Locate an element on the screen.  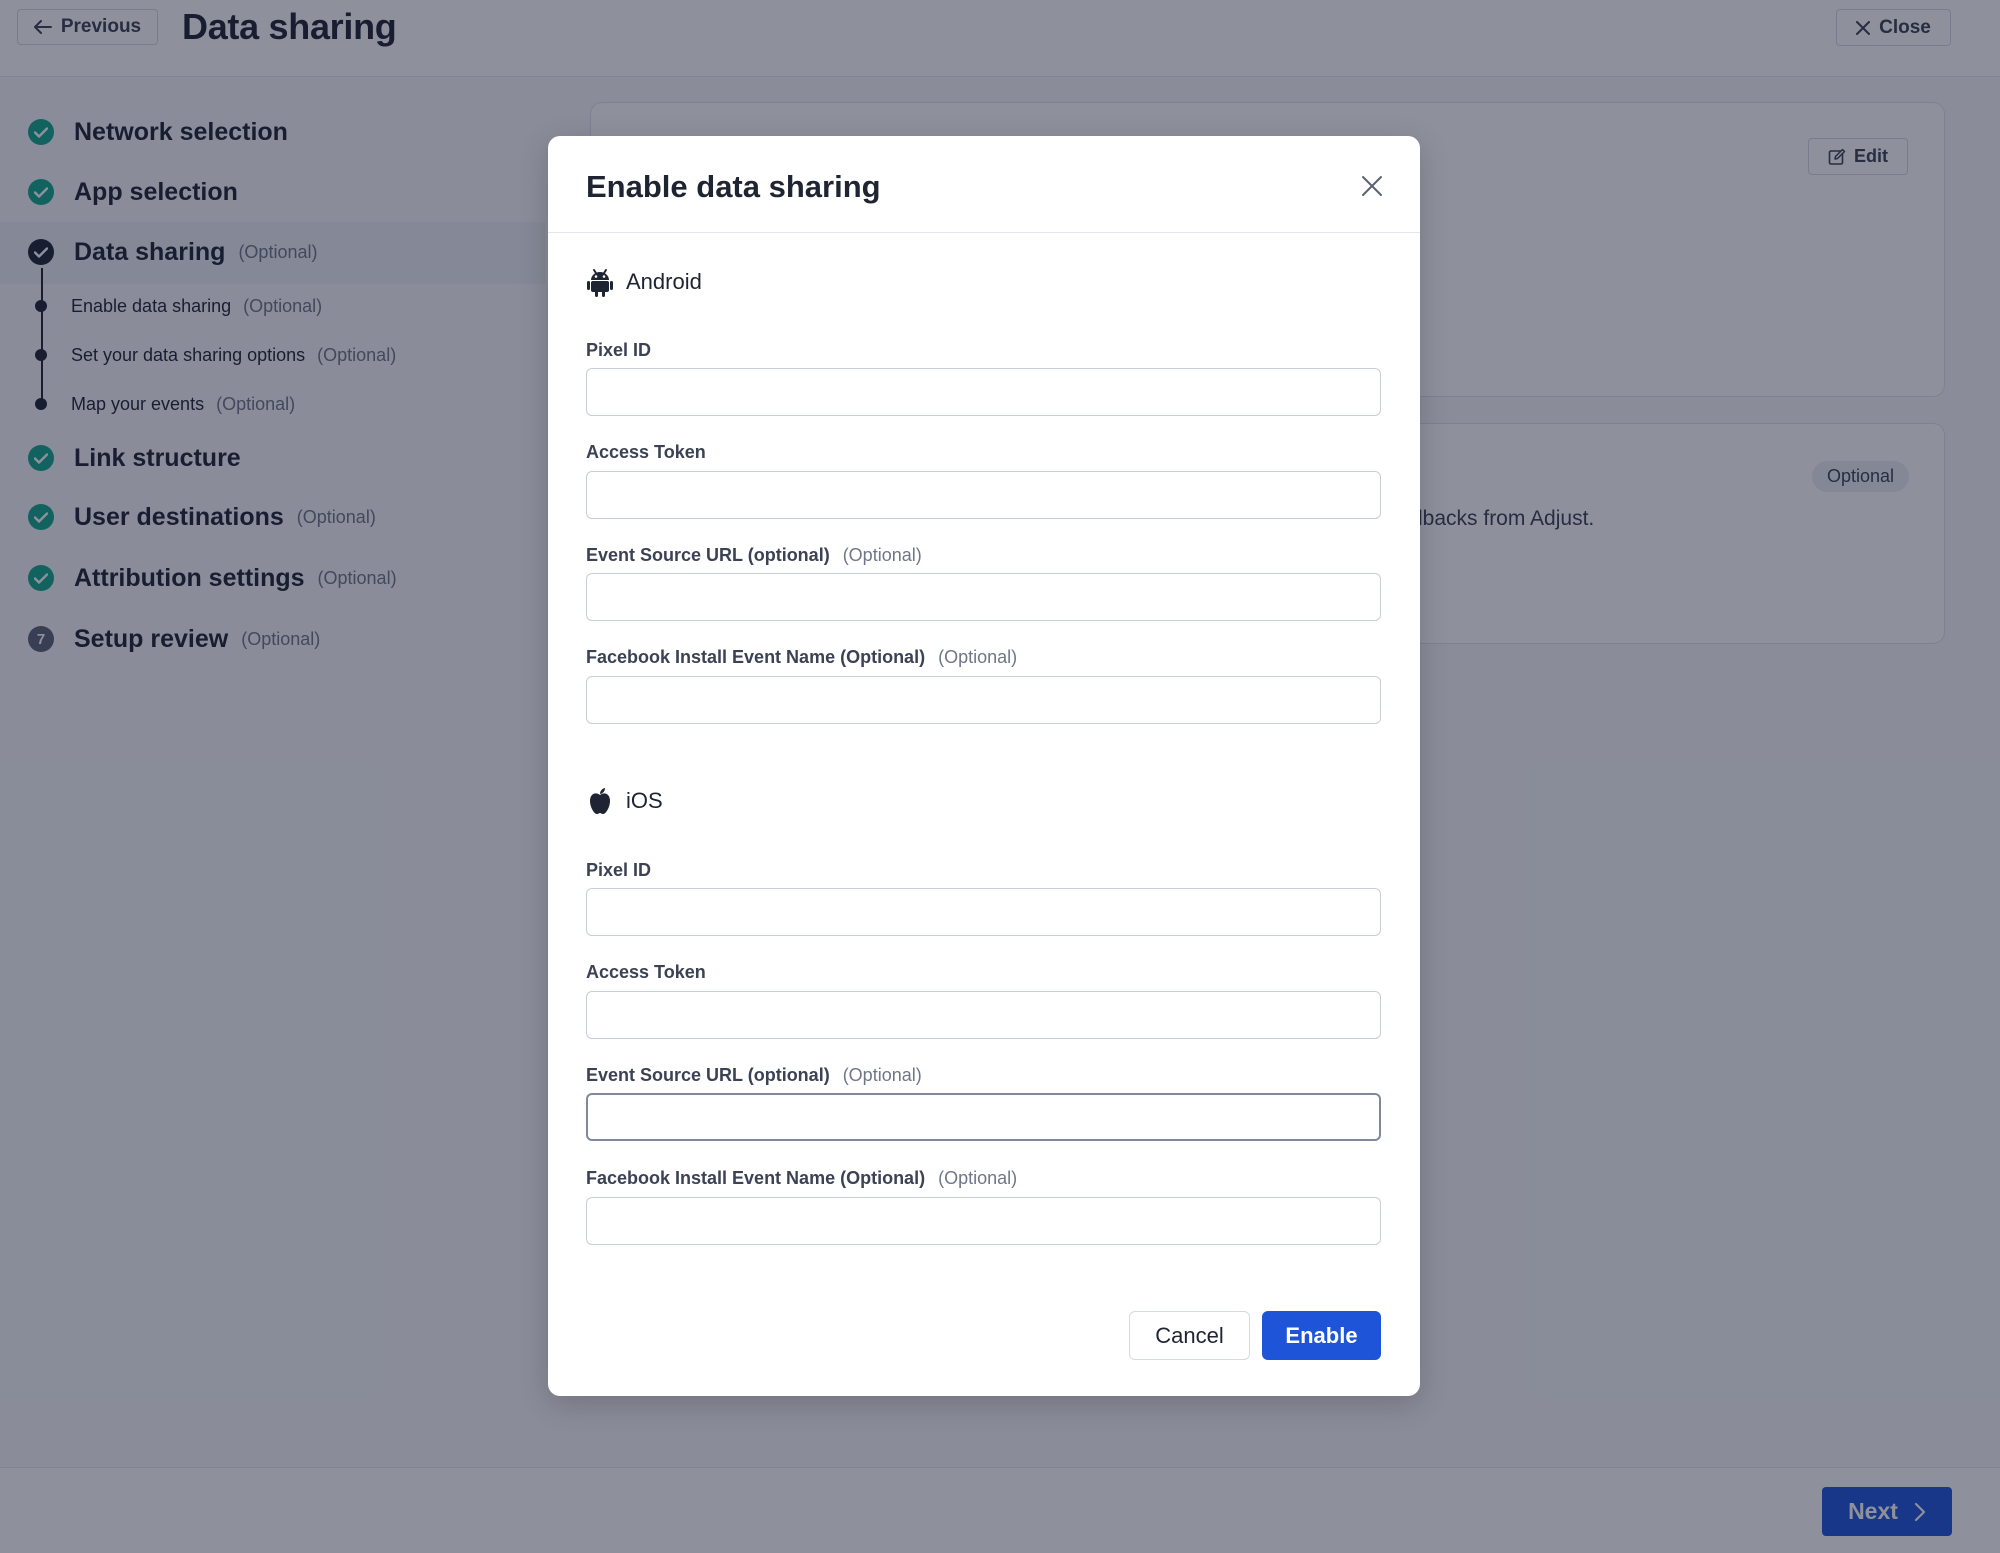
dialog-close-button is located at coordinates (1372, 186).